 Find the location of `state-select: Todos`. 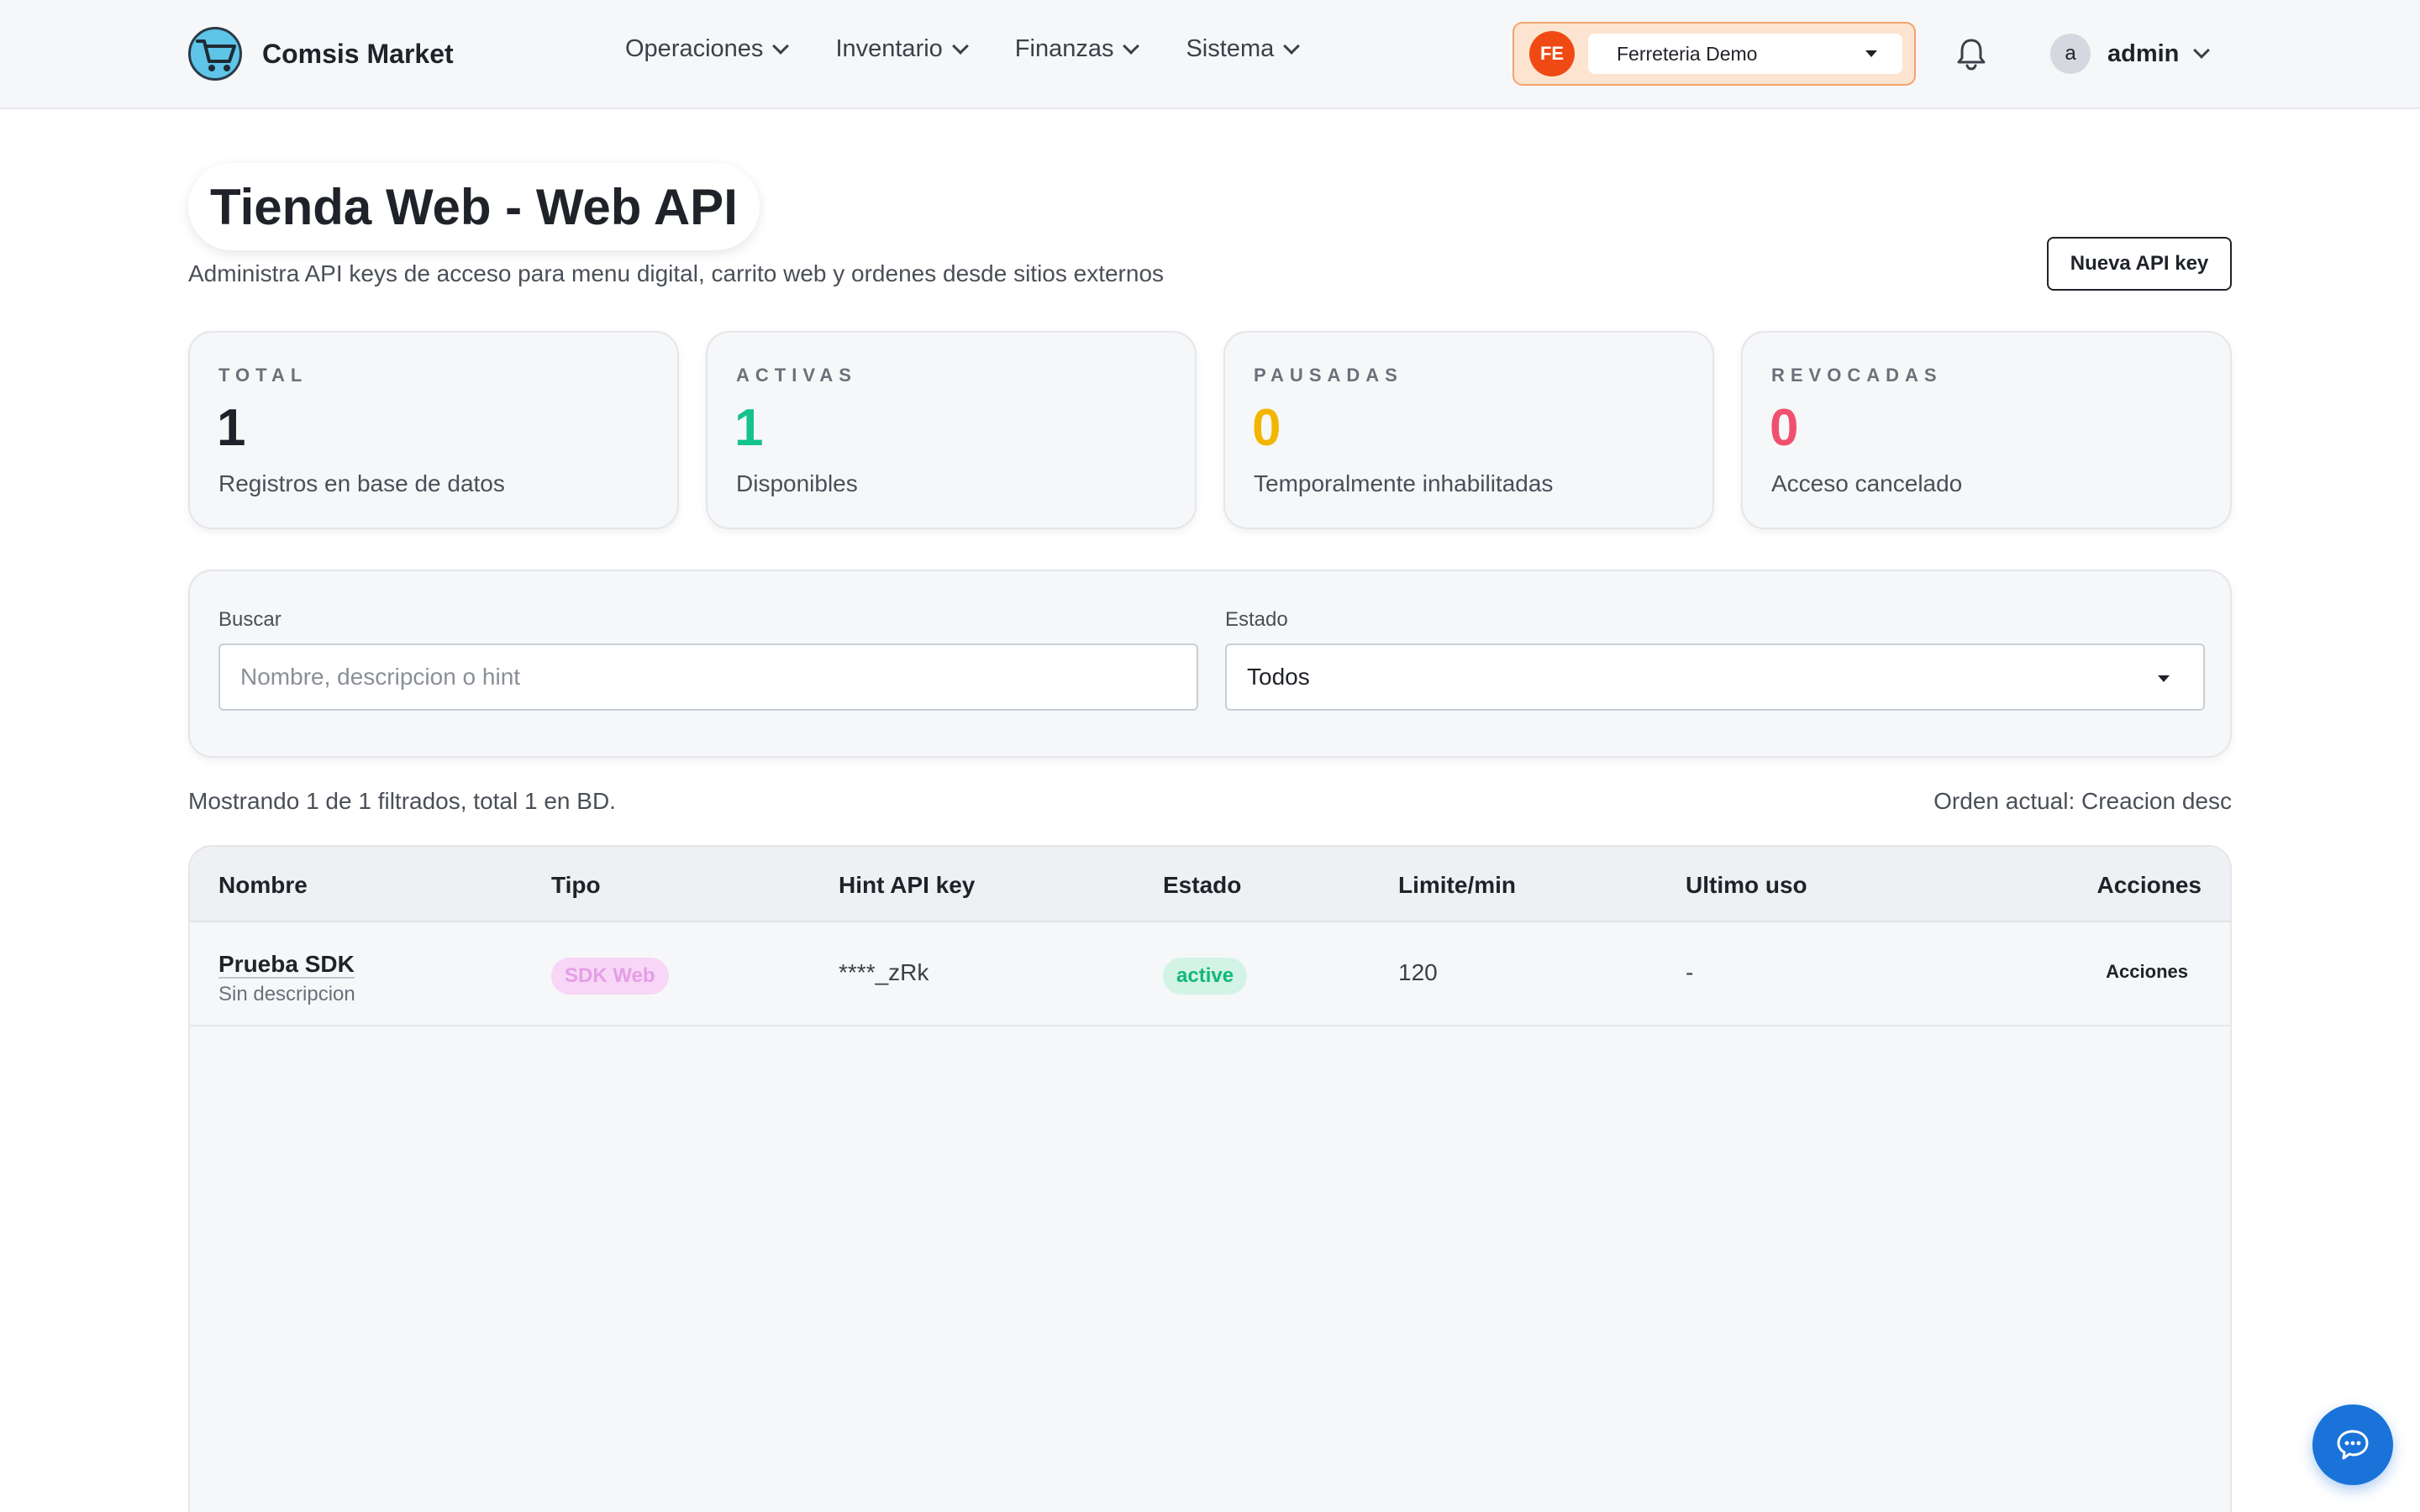

state-select: Todos is located at coordinates (1715, 677).